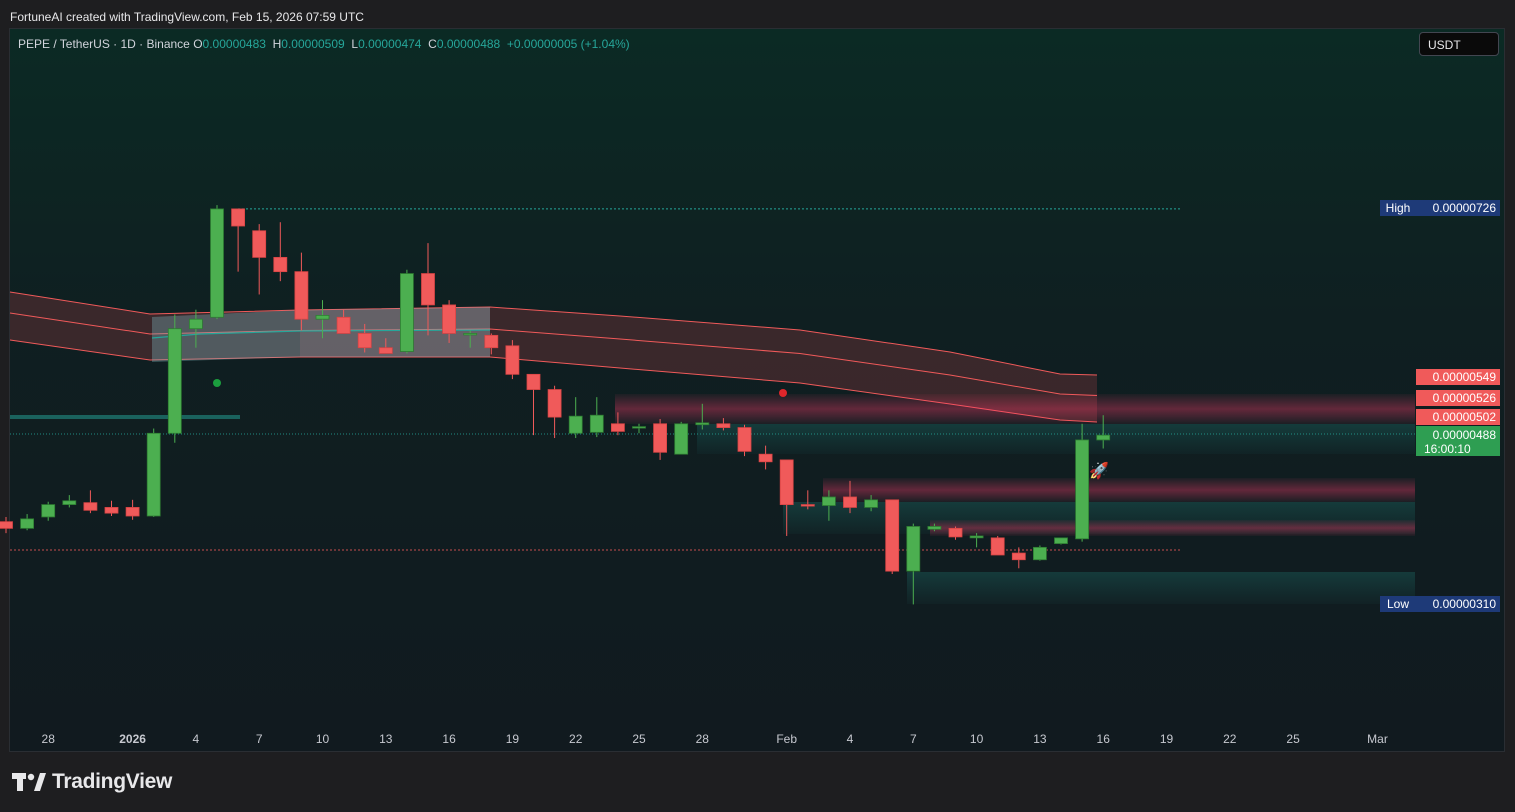 The height and width of the screenshot is (812, 1515). What do you see at coordinates (432, 44) in the screenshot?
I see `close-label: C` at bounding box center [432, 44].